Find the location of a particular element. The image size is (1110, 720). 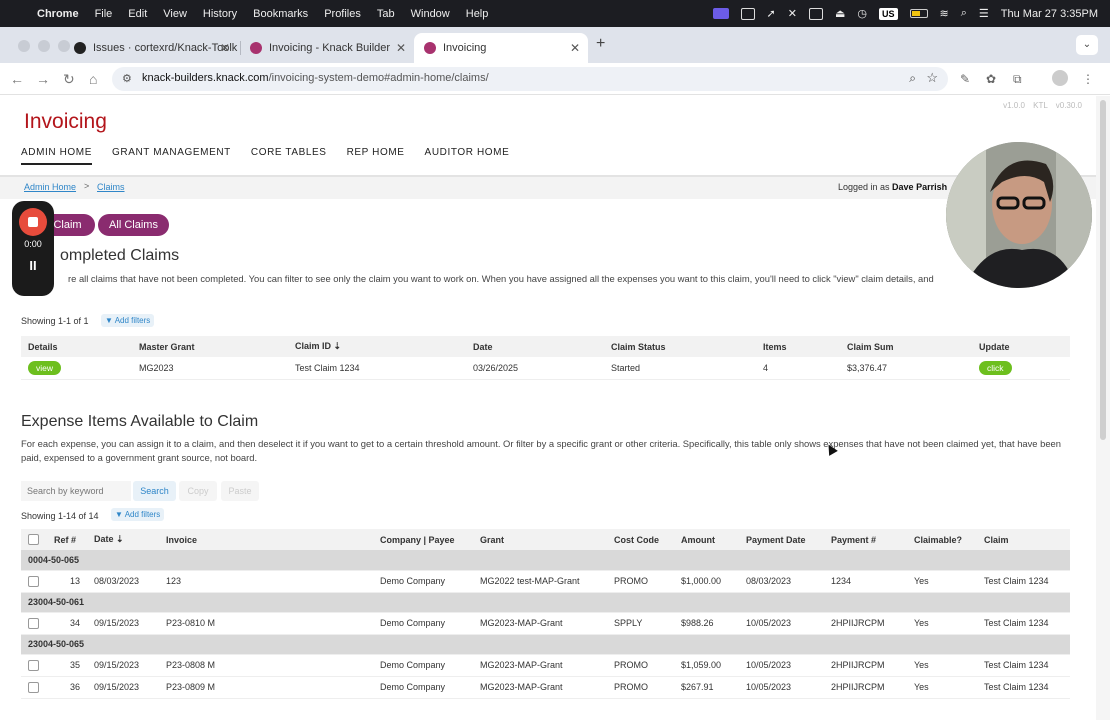

home-icon: ⌂ is located at coordinates (93, 79).